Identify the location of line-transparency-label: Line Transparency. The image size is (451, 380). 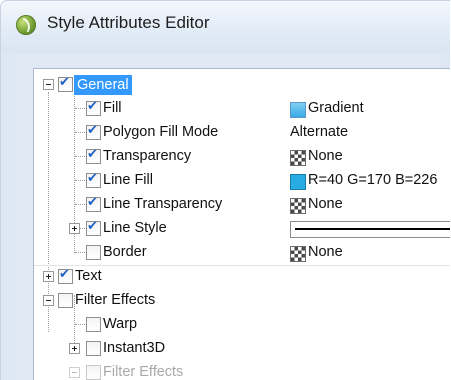
(163, 204).